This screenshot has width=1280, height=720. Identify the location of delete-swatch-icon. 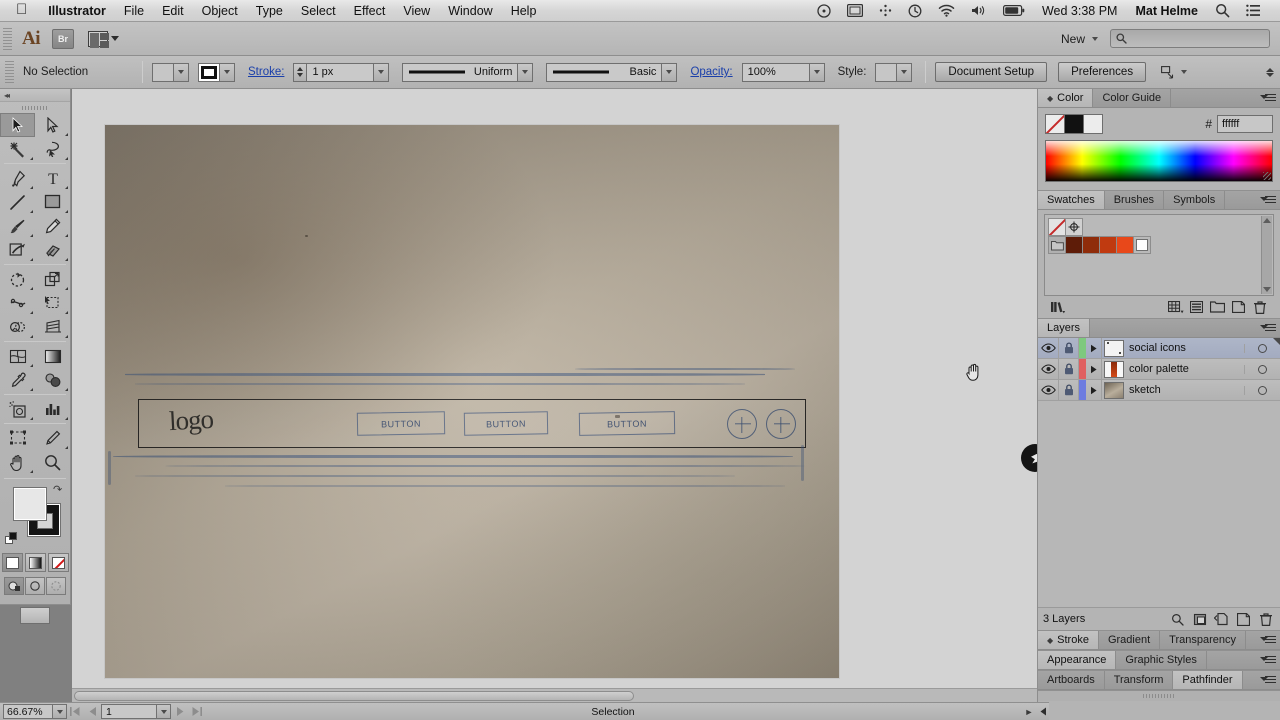
(1259, 307).